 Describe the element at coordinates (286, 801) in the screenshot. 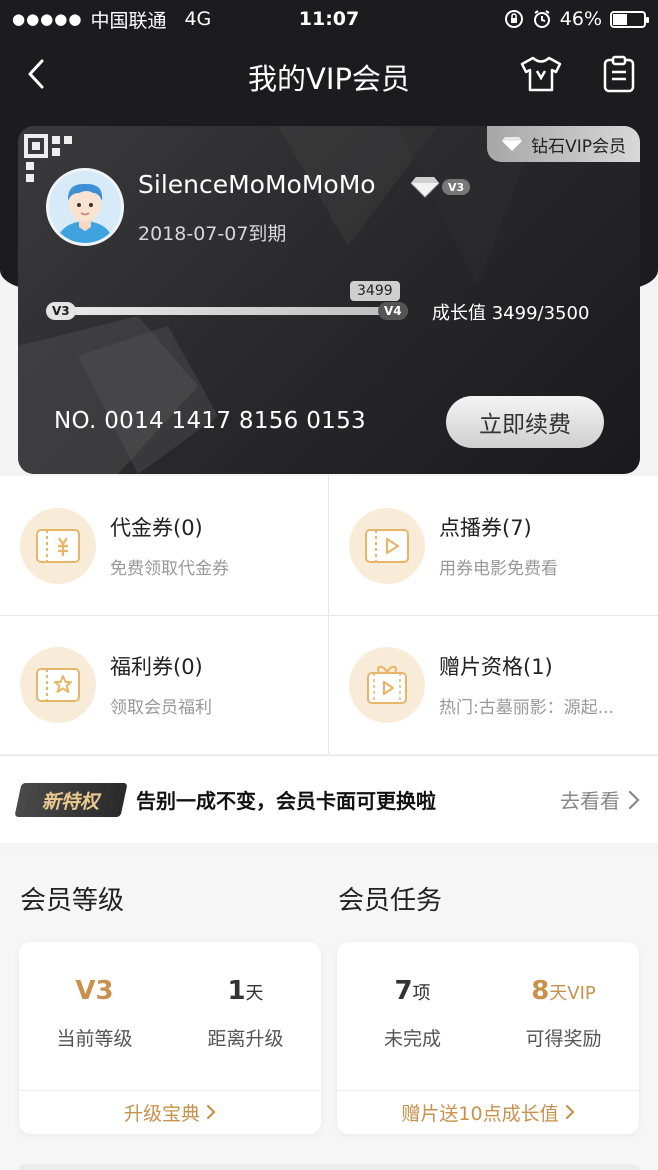

I see `new-privilege-text: 告别一成不变，会员卡面可更换啦` at that location.